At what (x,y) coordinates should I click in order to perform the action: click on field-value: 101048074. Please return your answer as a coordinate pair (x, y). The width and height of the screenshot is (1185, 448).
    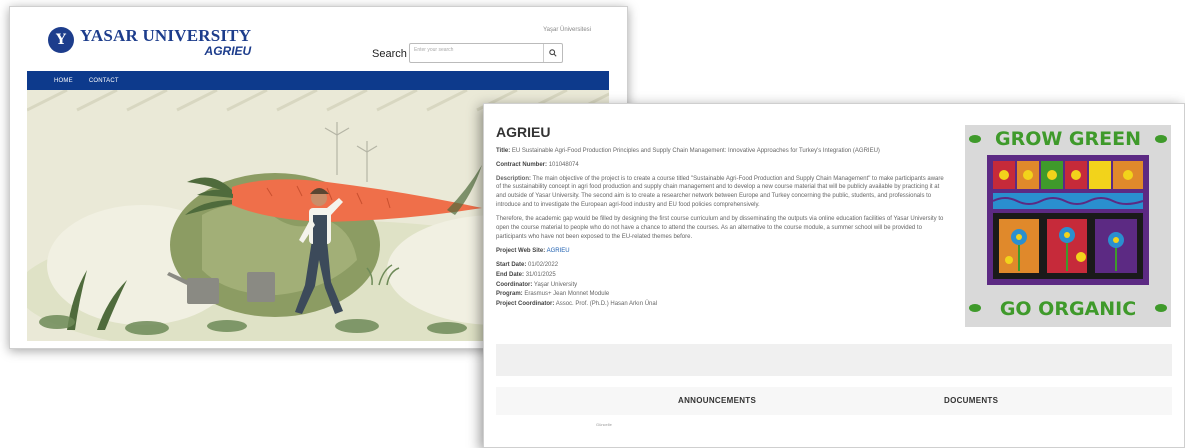
    Looking at the image, I should click on (563, 164).